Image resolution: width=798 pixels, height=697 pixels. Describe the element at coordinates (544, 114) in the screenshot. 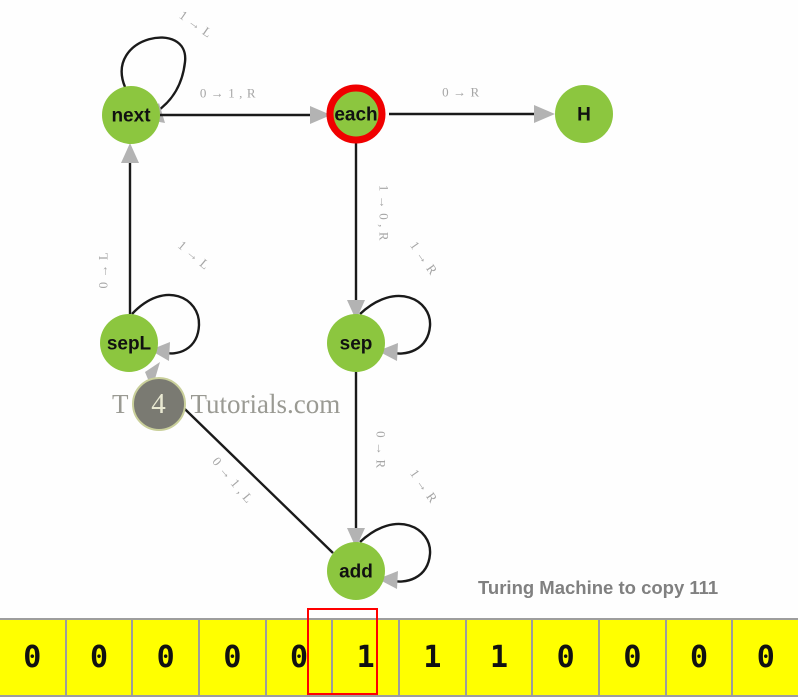

I see `arrowhead-each-halt` at that location.